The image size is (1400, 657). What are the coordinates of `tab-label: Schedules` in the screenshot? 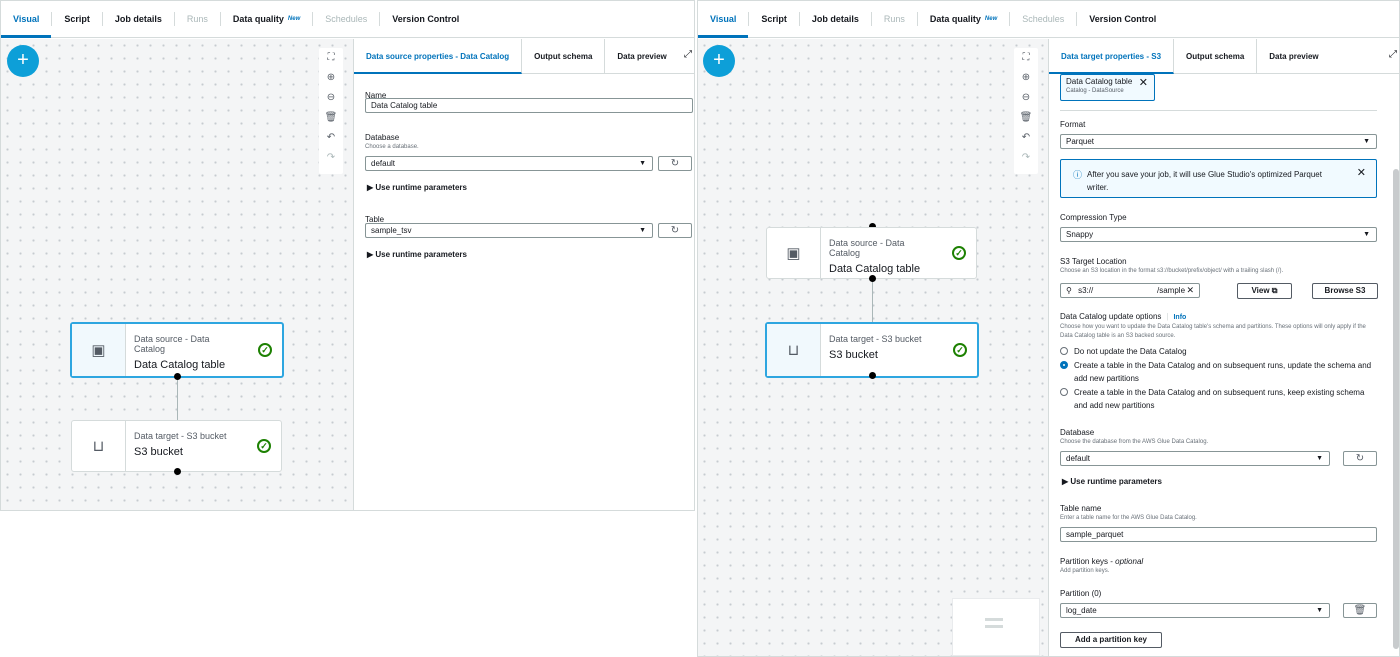 It's located at (1043, 19).